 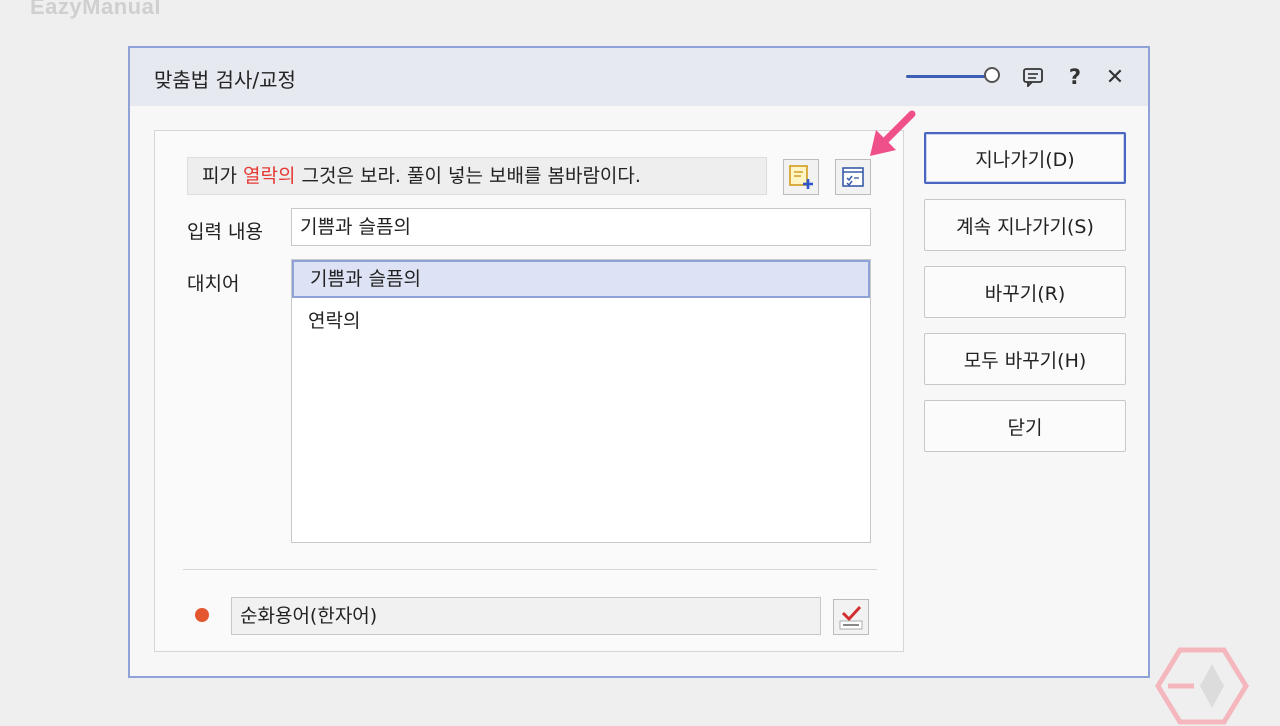 I want to click on dictionary-check-button, so click(x=851, y=617).